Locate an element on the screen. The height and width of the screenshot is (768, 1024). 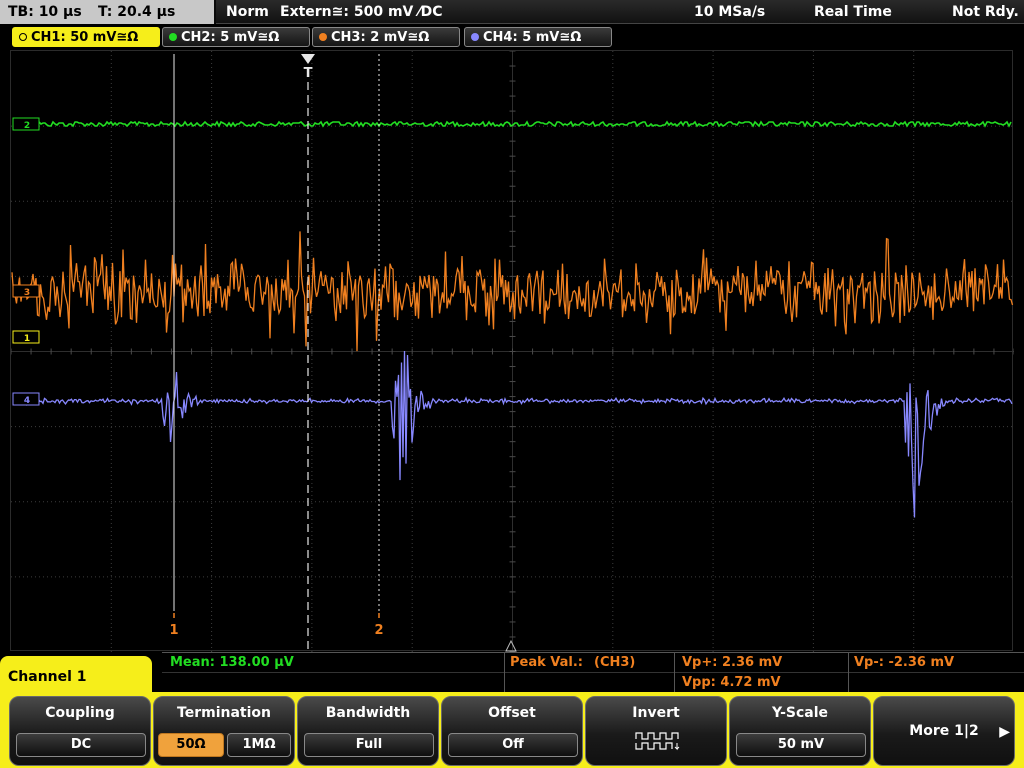
yscale-softkey: Y-Scale 50 mV is located at coordinates (800, 731).